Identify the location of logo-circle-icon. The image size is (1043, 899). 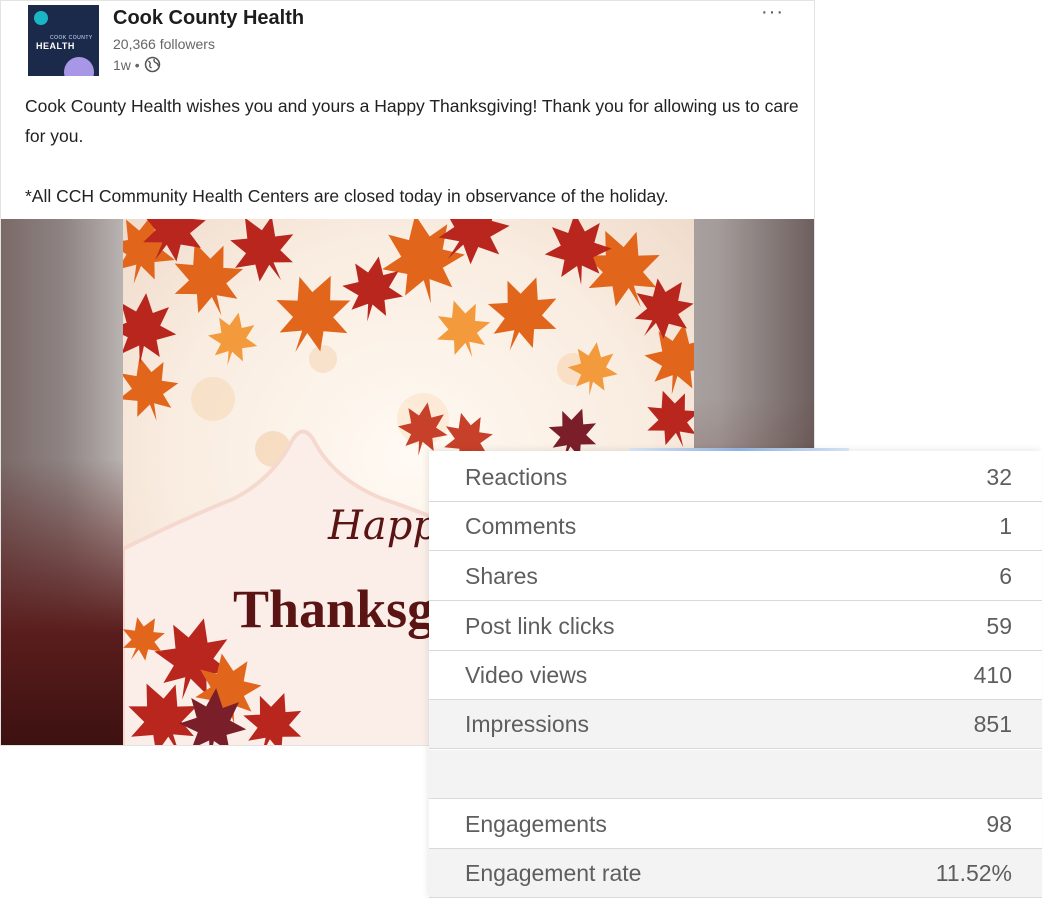
(79, 66).